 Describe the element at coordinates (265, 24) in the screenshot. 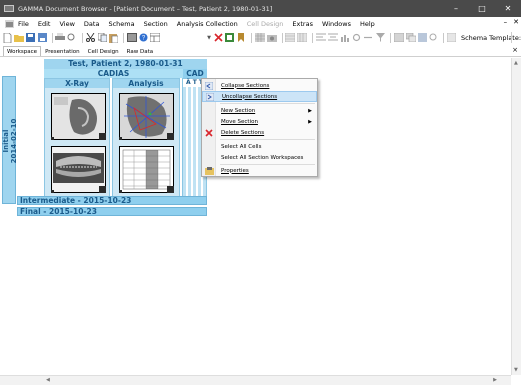

I see `menu-cell-design: Cell Design` at that location.